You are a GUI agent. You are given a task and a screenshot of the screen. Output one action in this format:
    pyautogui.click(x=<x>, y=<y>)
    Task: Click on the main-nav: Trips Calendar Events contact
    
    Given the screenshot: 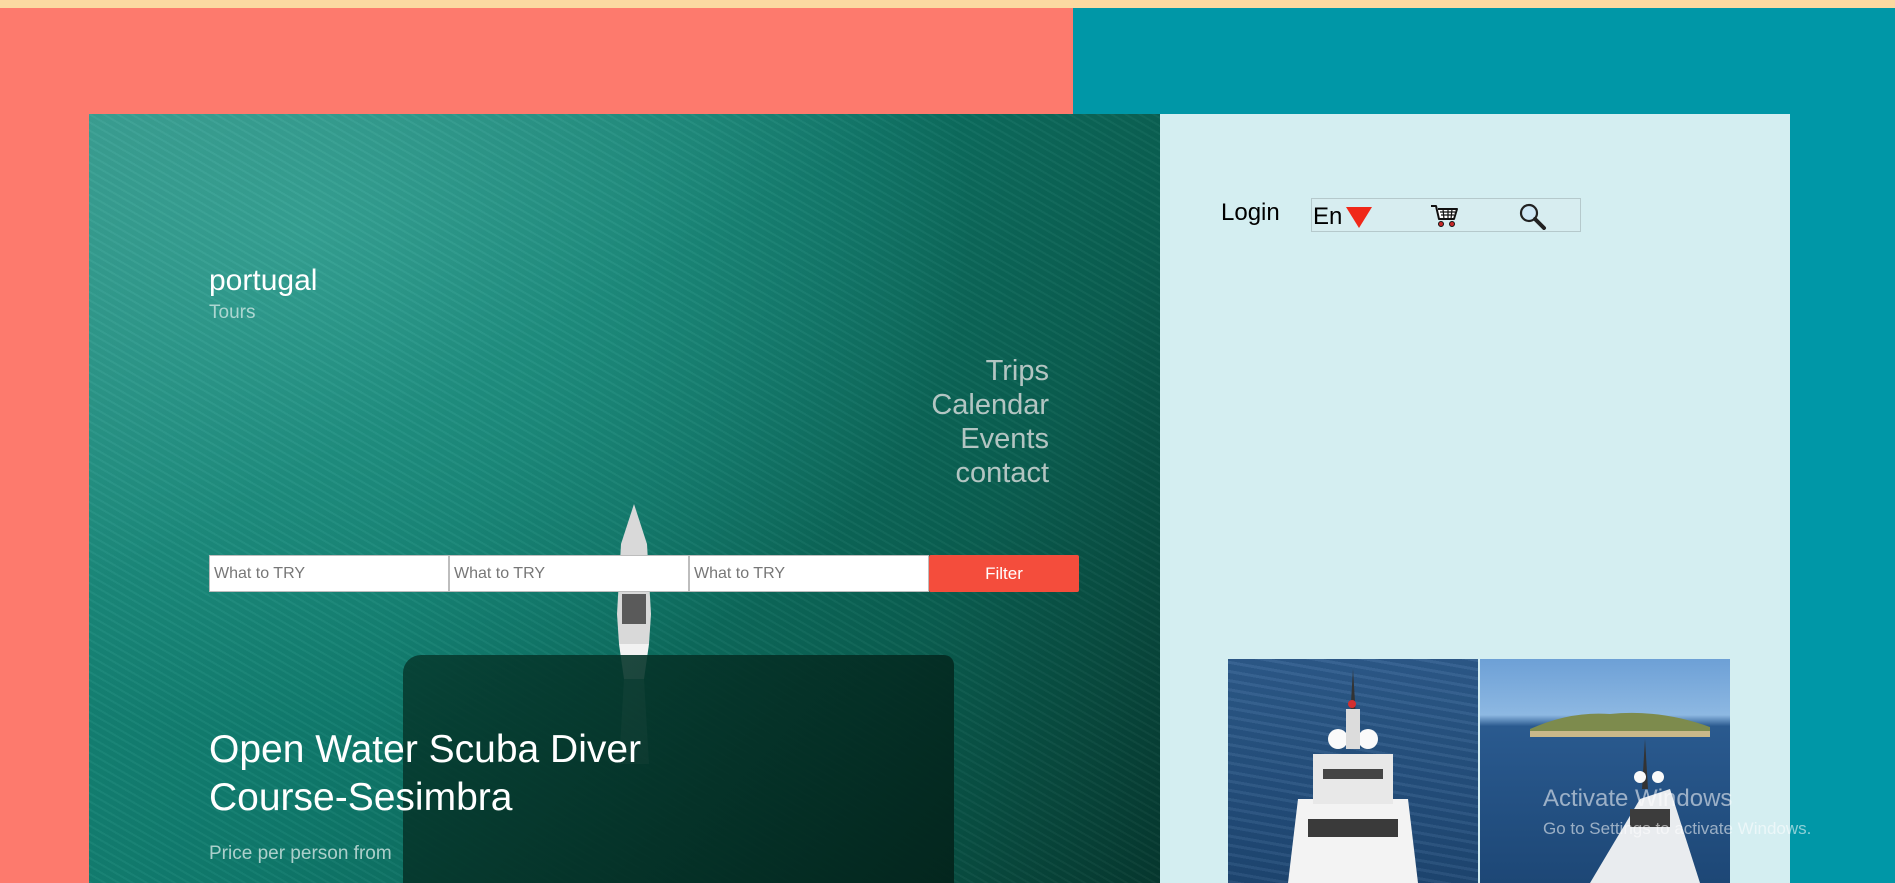 What is the action you would take?
    pyautogui.click(x=949, y=422)
    